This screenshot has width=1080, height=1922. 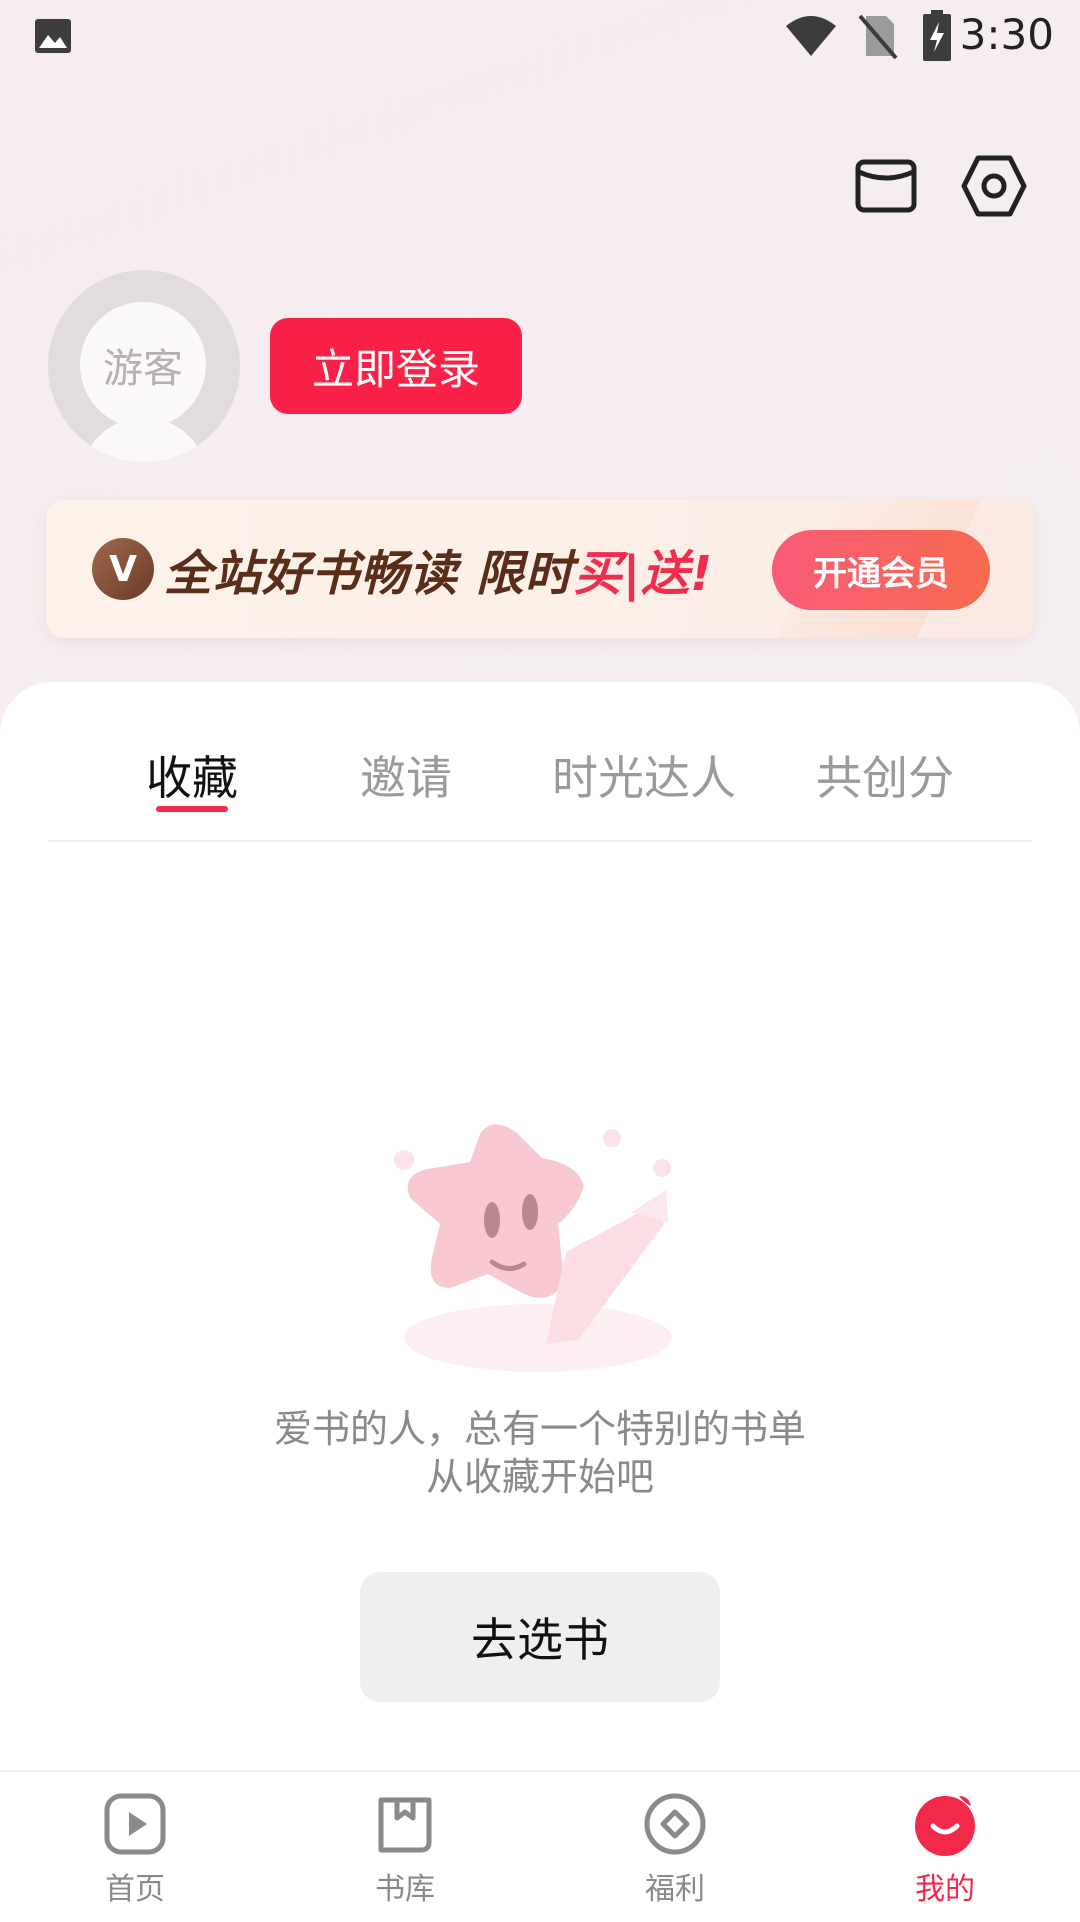 I want to click on nav-label-welfare: 福利, so click(x=675, y=1889).